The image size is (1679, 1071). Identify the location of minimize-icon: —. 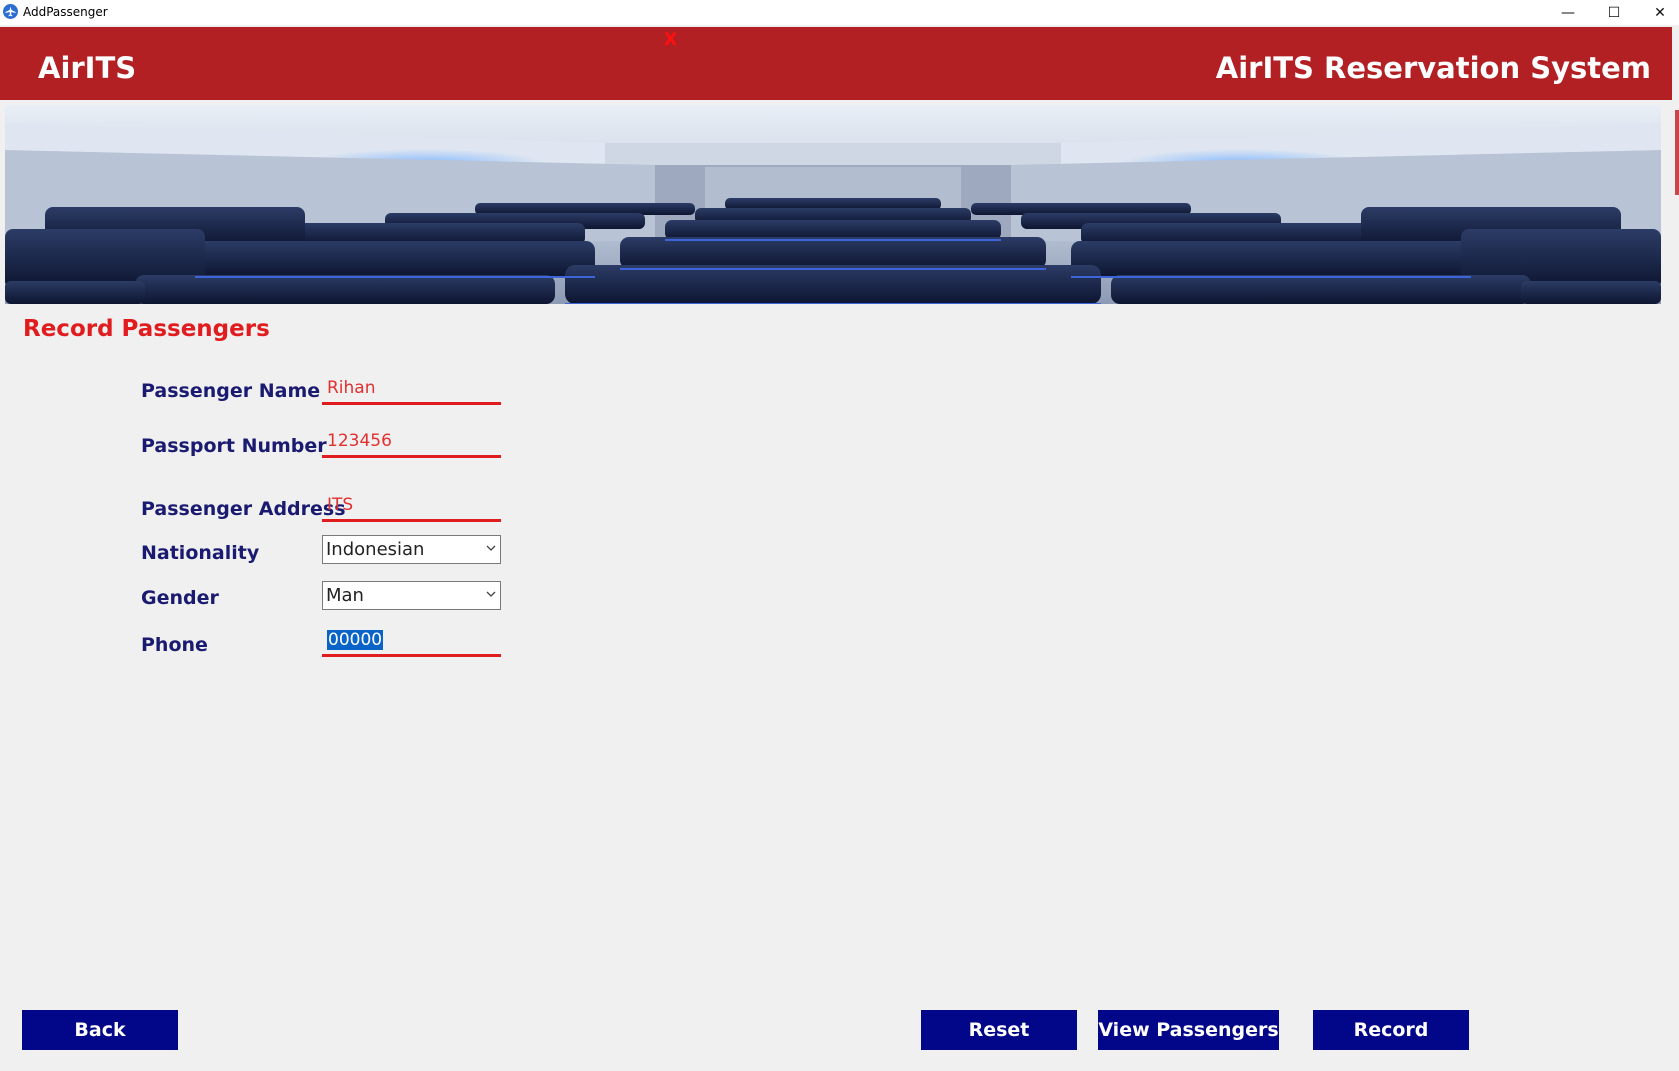
(1568, 12).